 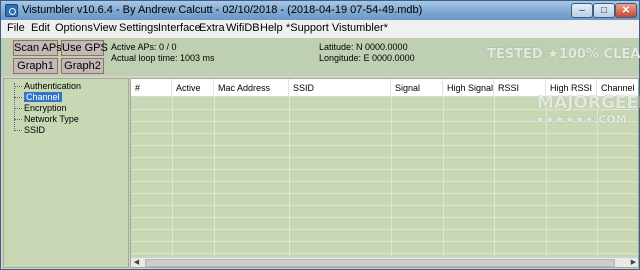 I want to click on column-header-number: #, so click(x=151, y=88).